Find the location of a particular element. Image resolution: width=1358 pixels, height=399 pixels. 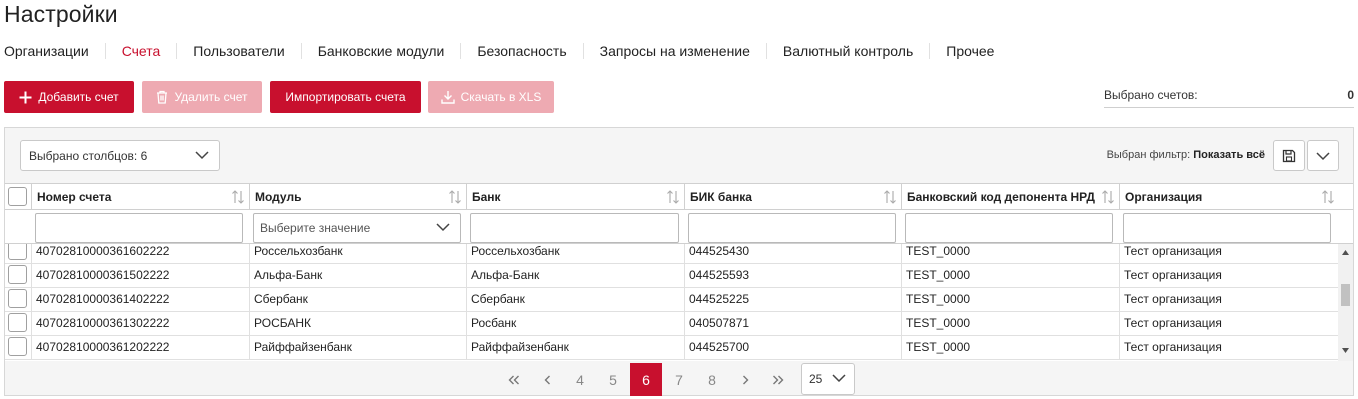

download-xls-button: Скачать в XLS is located at coordinates (491, 97).